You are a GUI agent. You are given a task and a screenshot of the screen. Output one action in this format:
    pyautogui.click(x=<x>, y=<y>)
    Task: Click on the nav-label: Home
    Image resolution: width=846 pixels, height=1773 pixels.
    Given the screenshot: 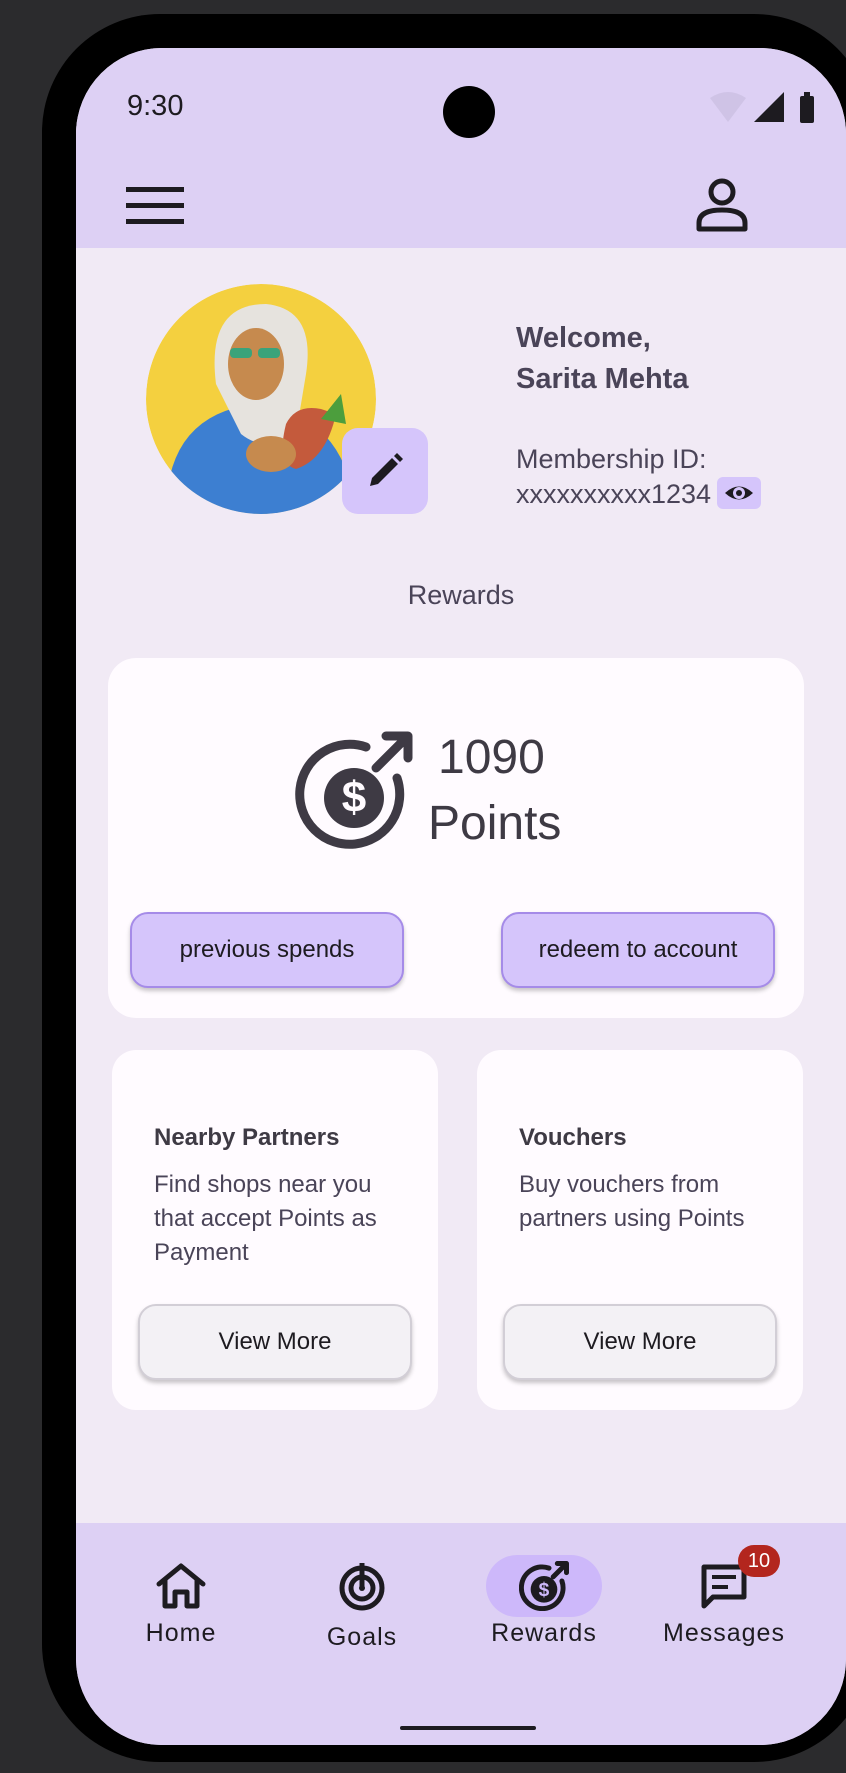 What is the action you would take?
    pyautogui.click(x=181, y=1633)
    